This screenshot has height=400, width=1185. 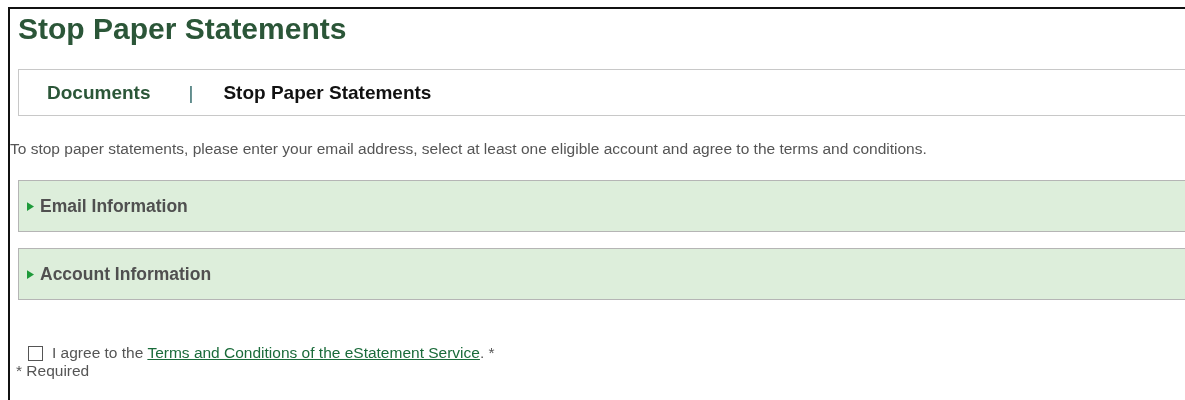 I want to click on agreement-text: I agree to the Terms and Conditions of the eStatement Service. *, so click(x=273, y=353).